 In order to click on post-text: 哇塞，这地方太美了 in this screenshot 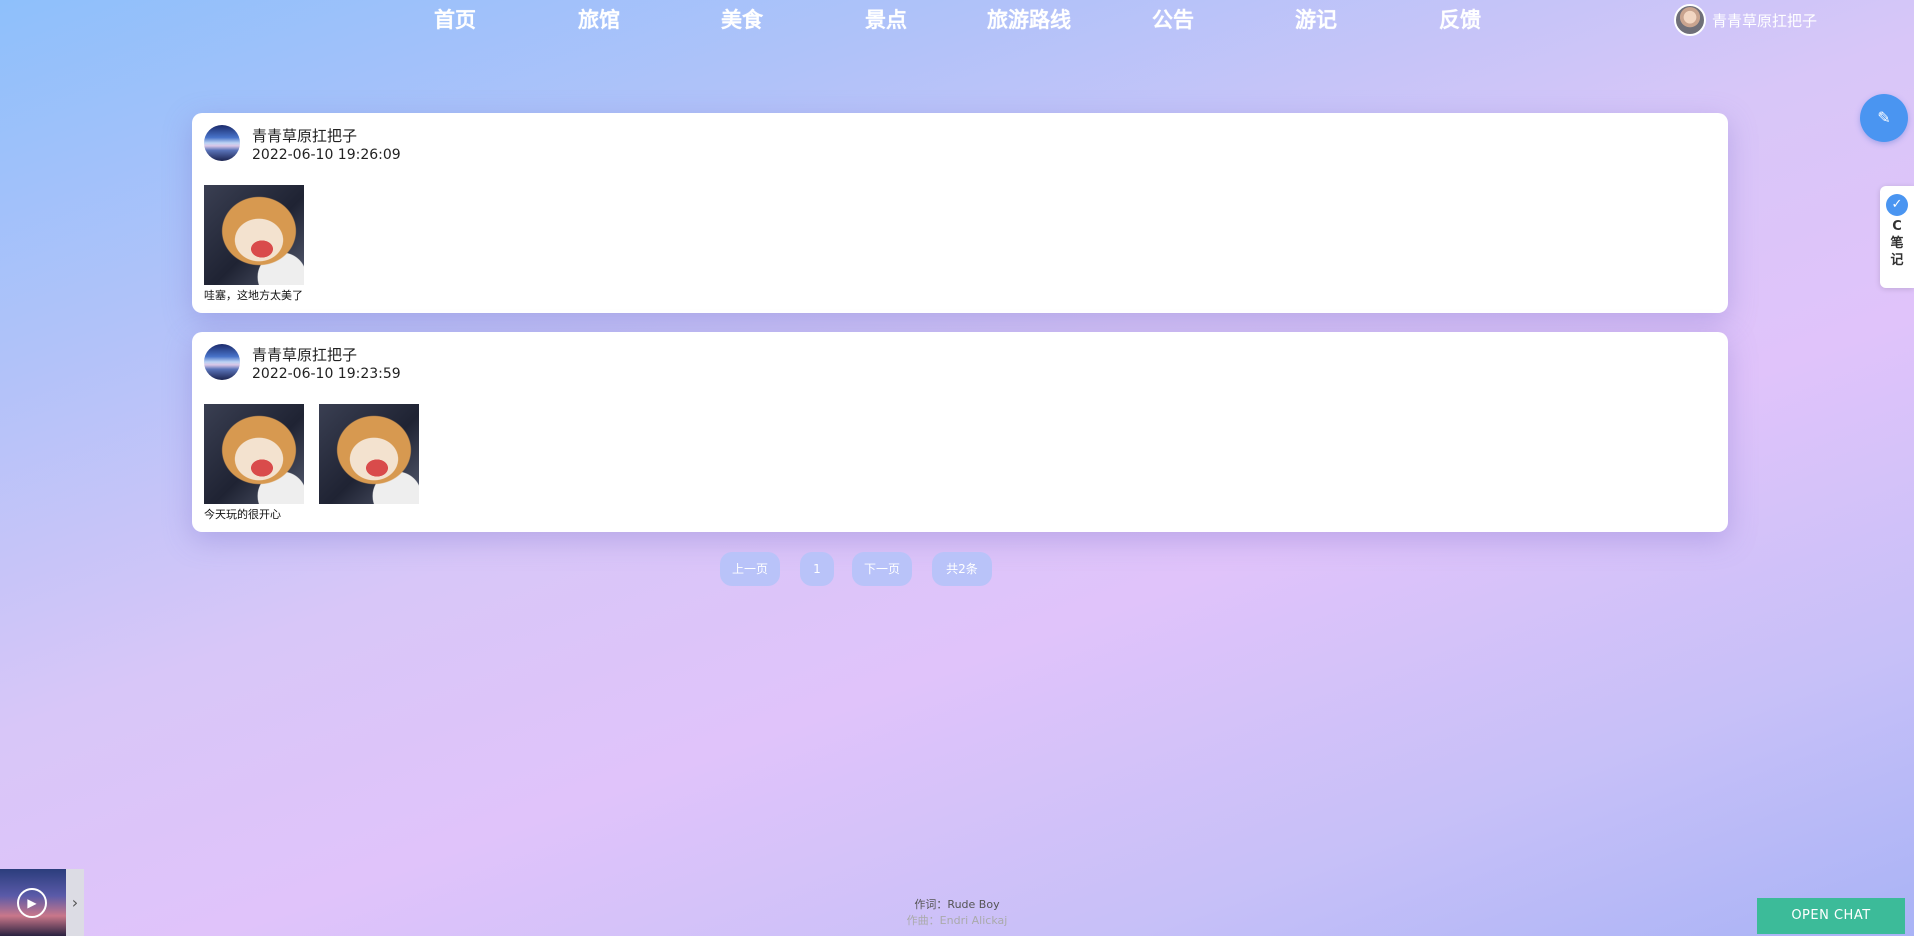, I will do `click(253, 295)`.